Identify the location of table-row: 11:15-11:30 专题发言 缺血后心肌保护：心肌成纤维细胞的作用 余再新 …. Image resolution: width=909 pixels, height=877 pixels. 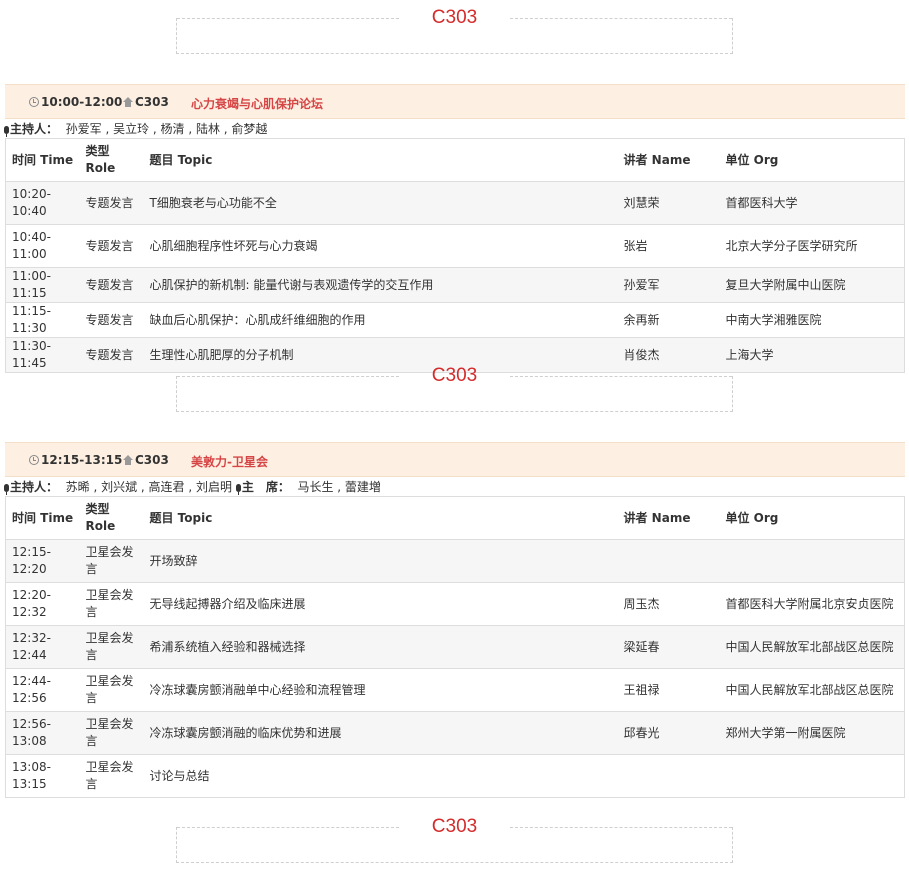
(455, 320).